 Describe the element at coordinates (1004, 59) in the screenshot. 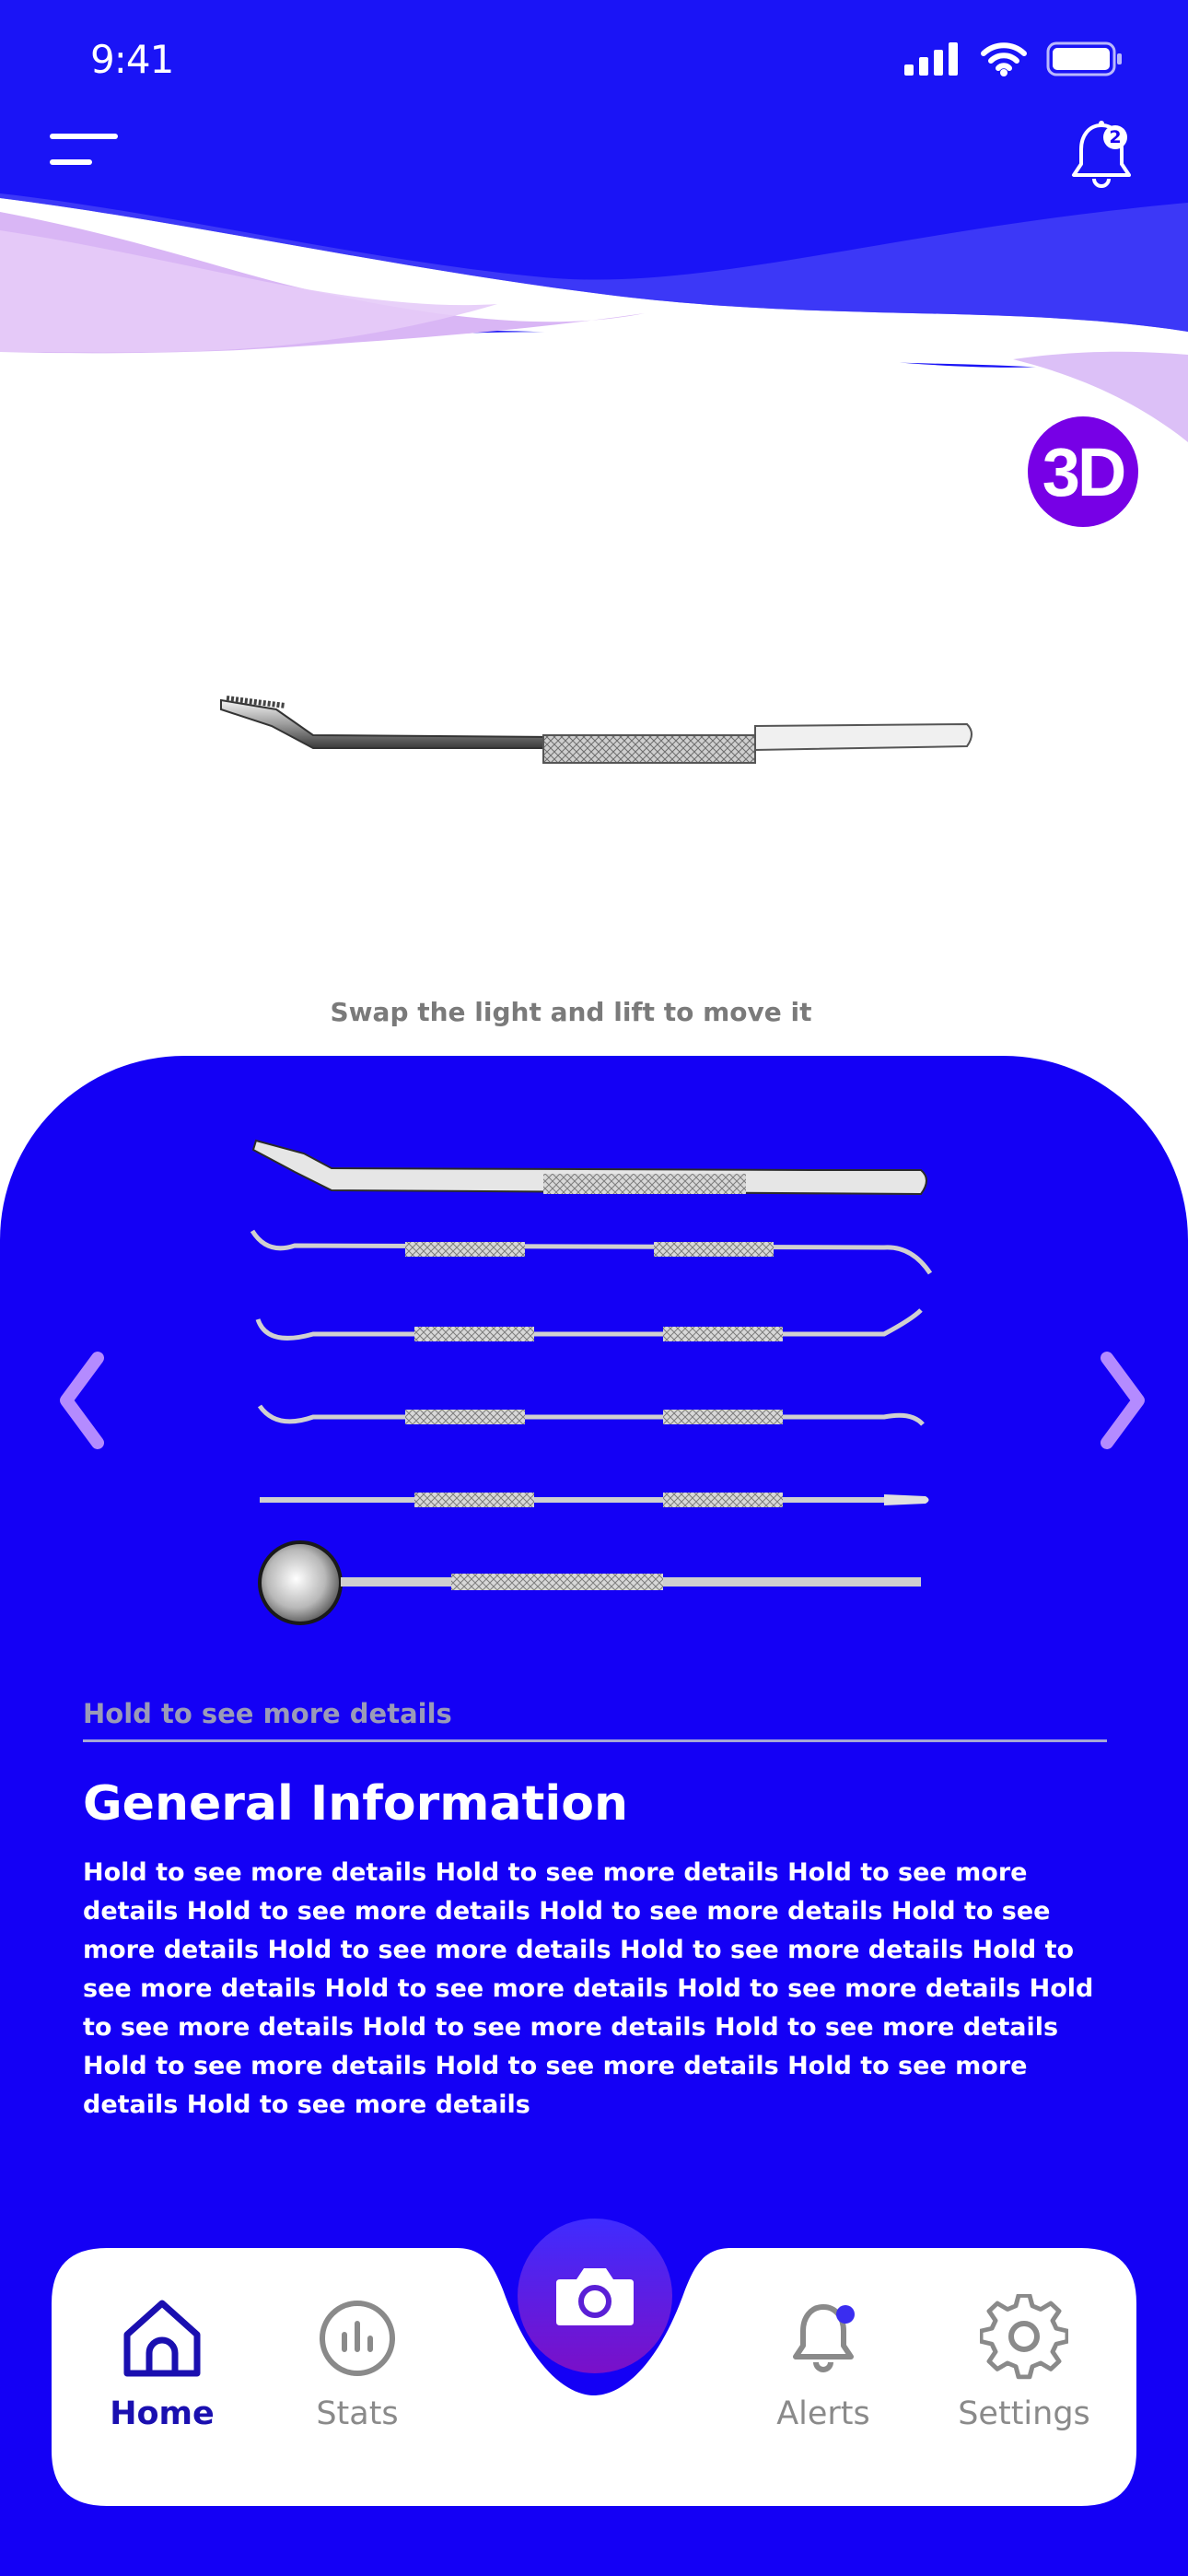

I see `wifi-icon` at that location.